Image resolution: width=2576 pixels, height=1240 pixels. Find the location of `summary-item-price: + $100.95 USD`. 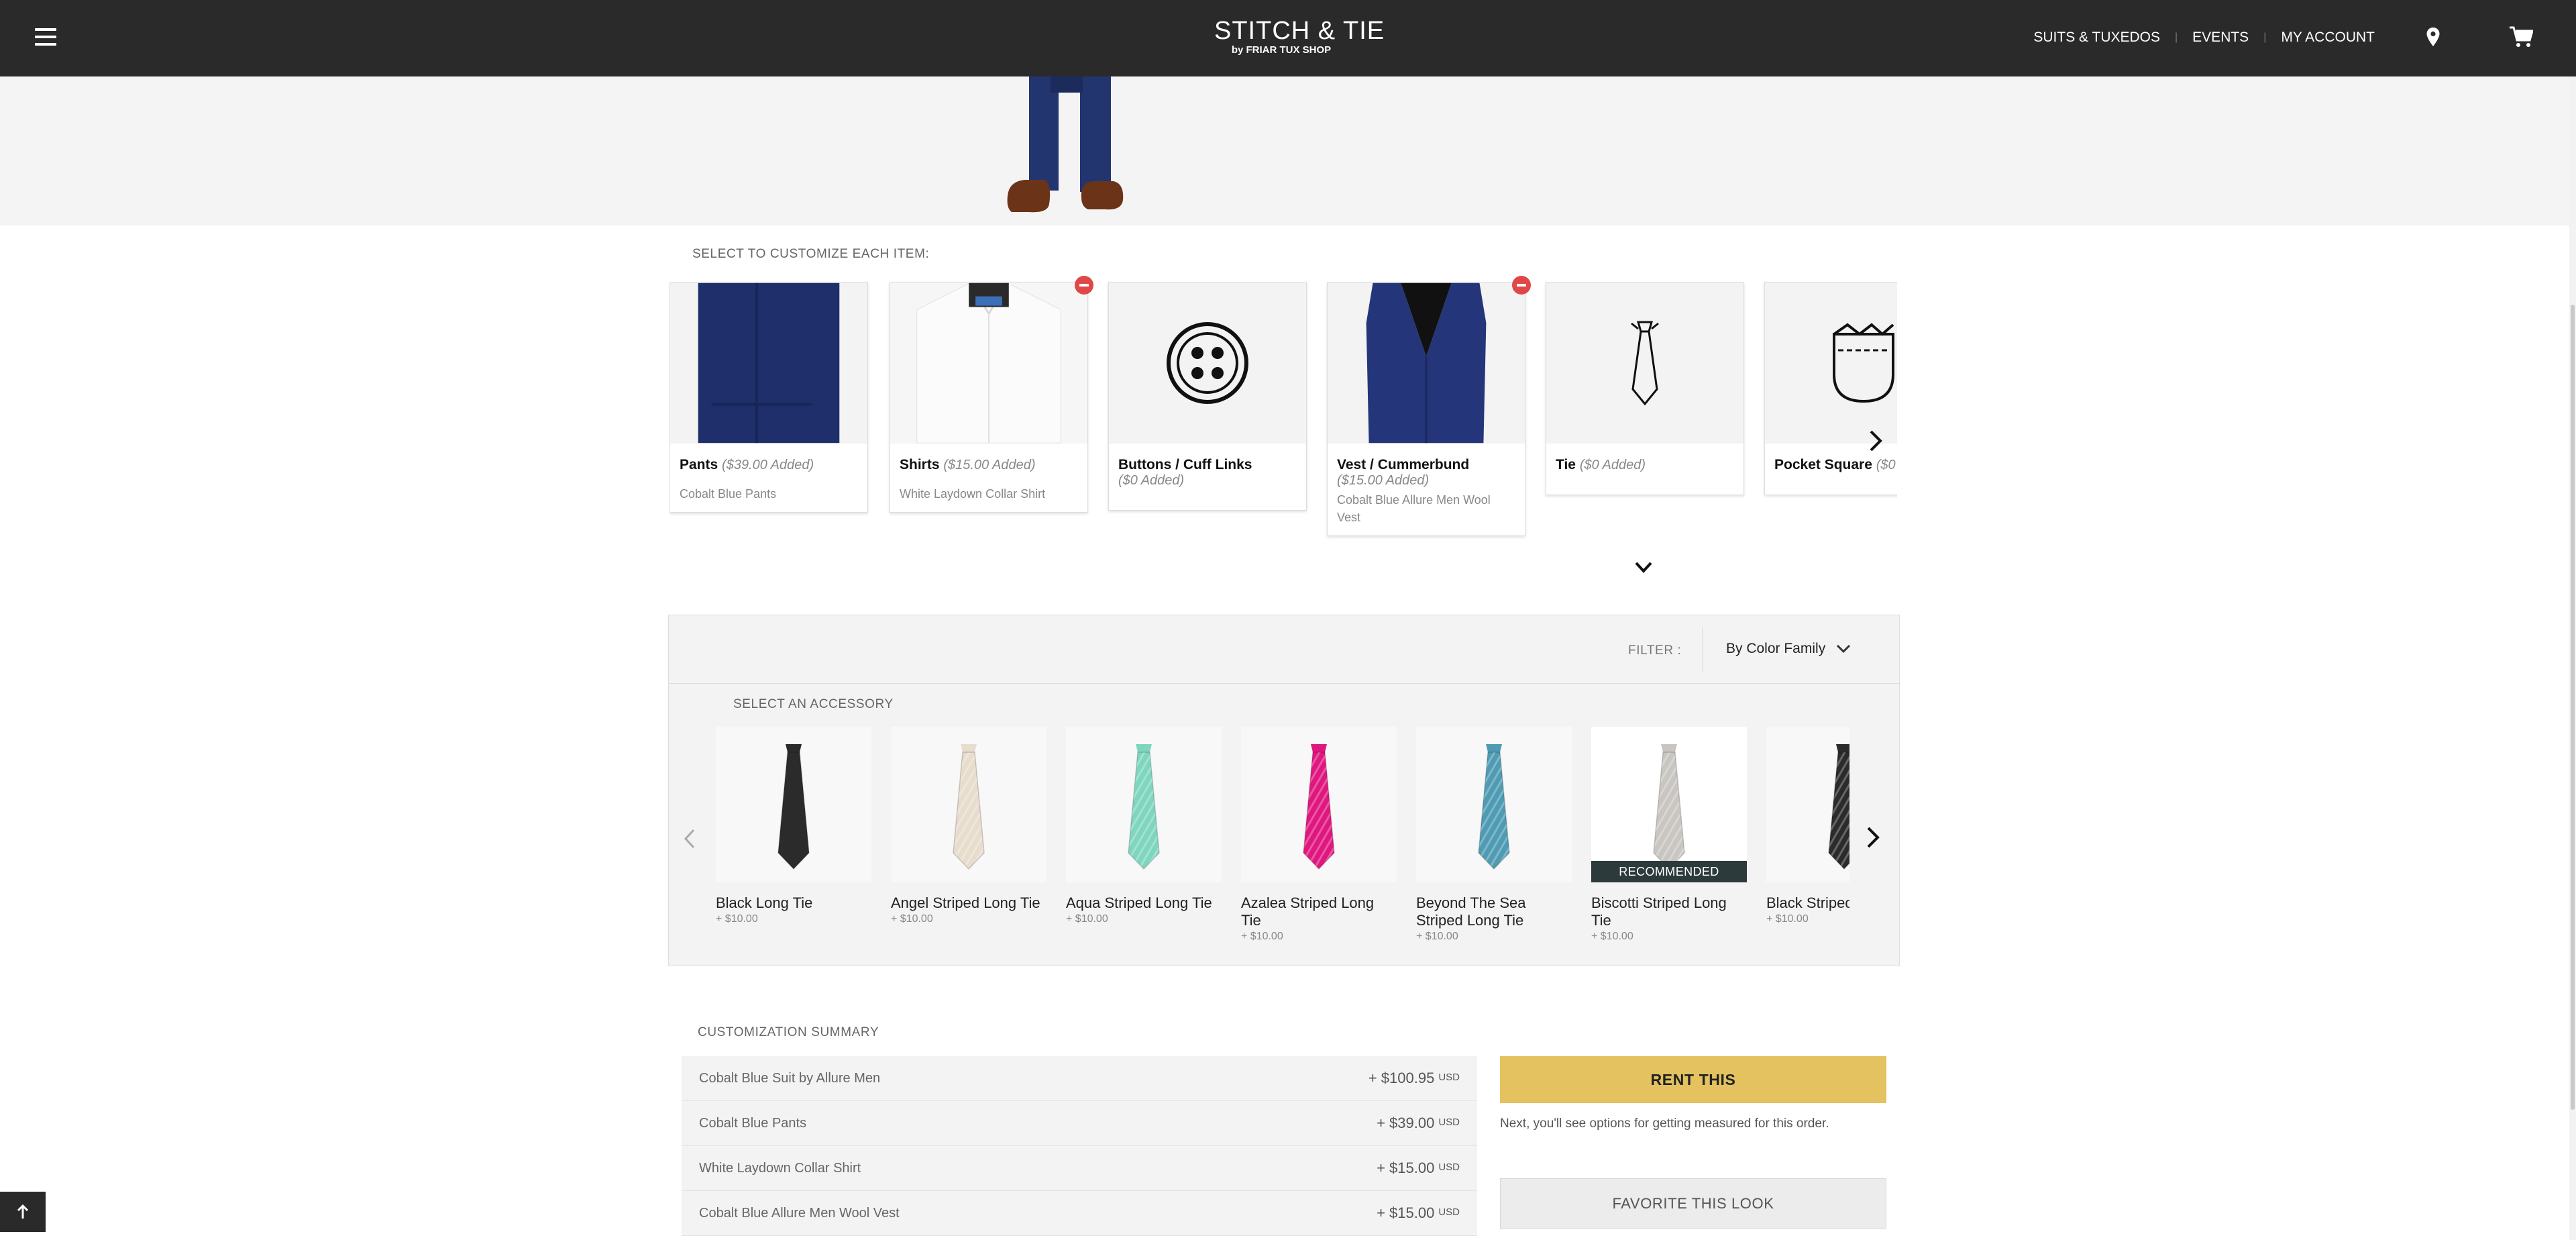

summary-item-price: + $100.95 USD is located at coordinates (1414, 1078).